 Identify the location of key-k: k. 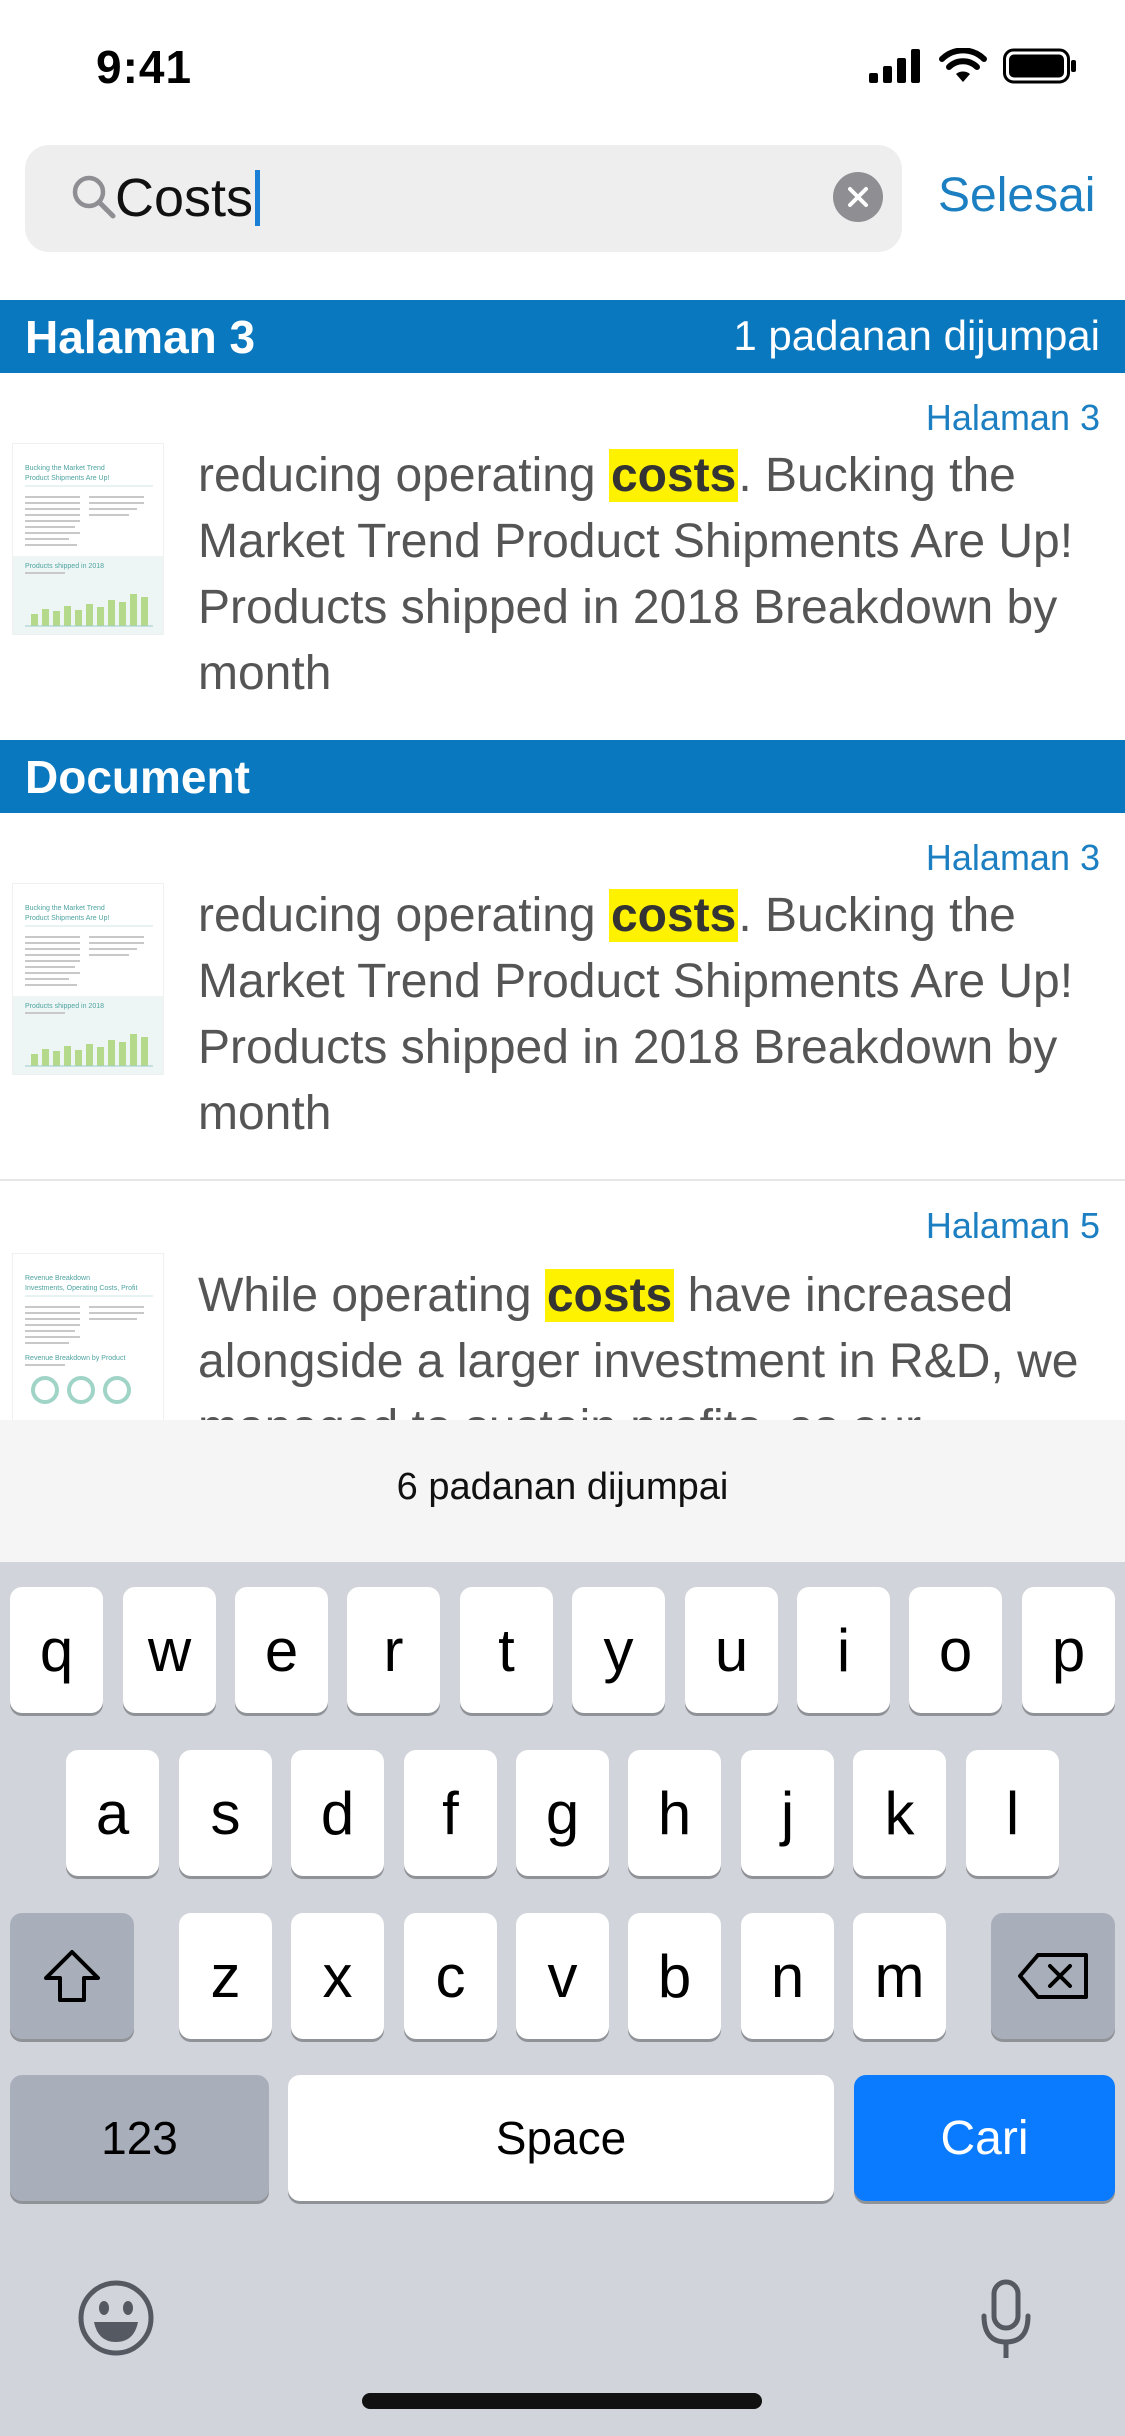
(899, 1813).